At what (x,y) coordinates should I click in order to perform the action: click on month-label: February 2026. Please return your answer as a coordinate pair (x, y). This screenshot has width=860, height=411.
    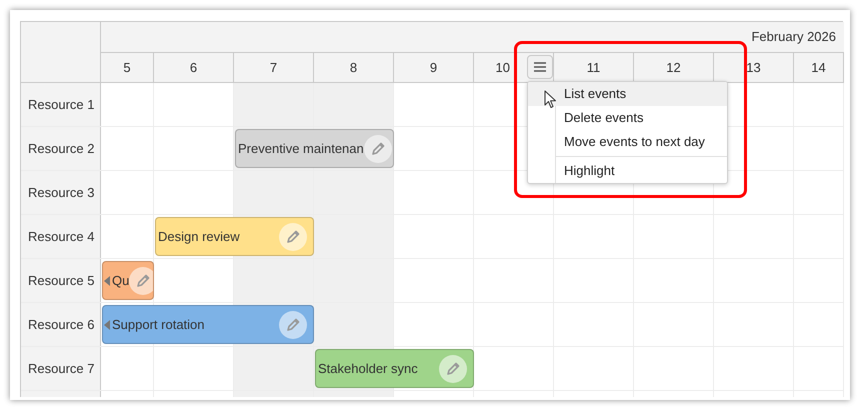
    Looking at the image, I should click on (793, 37).